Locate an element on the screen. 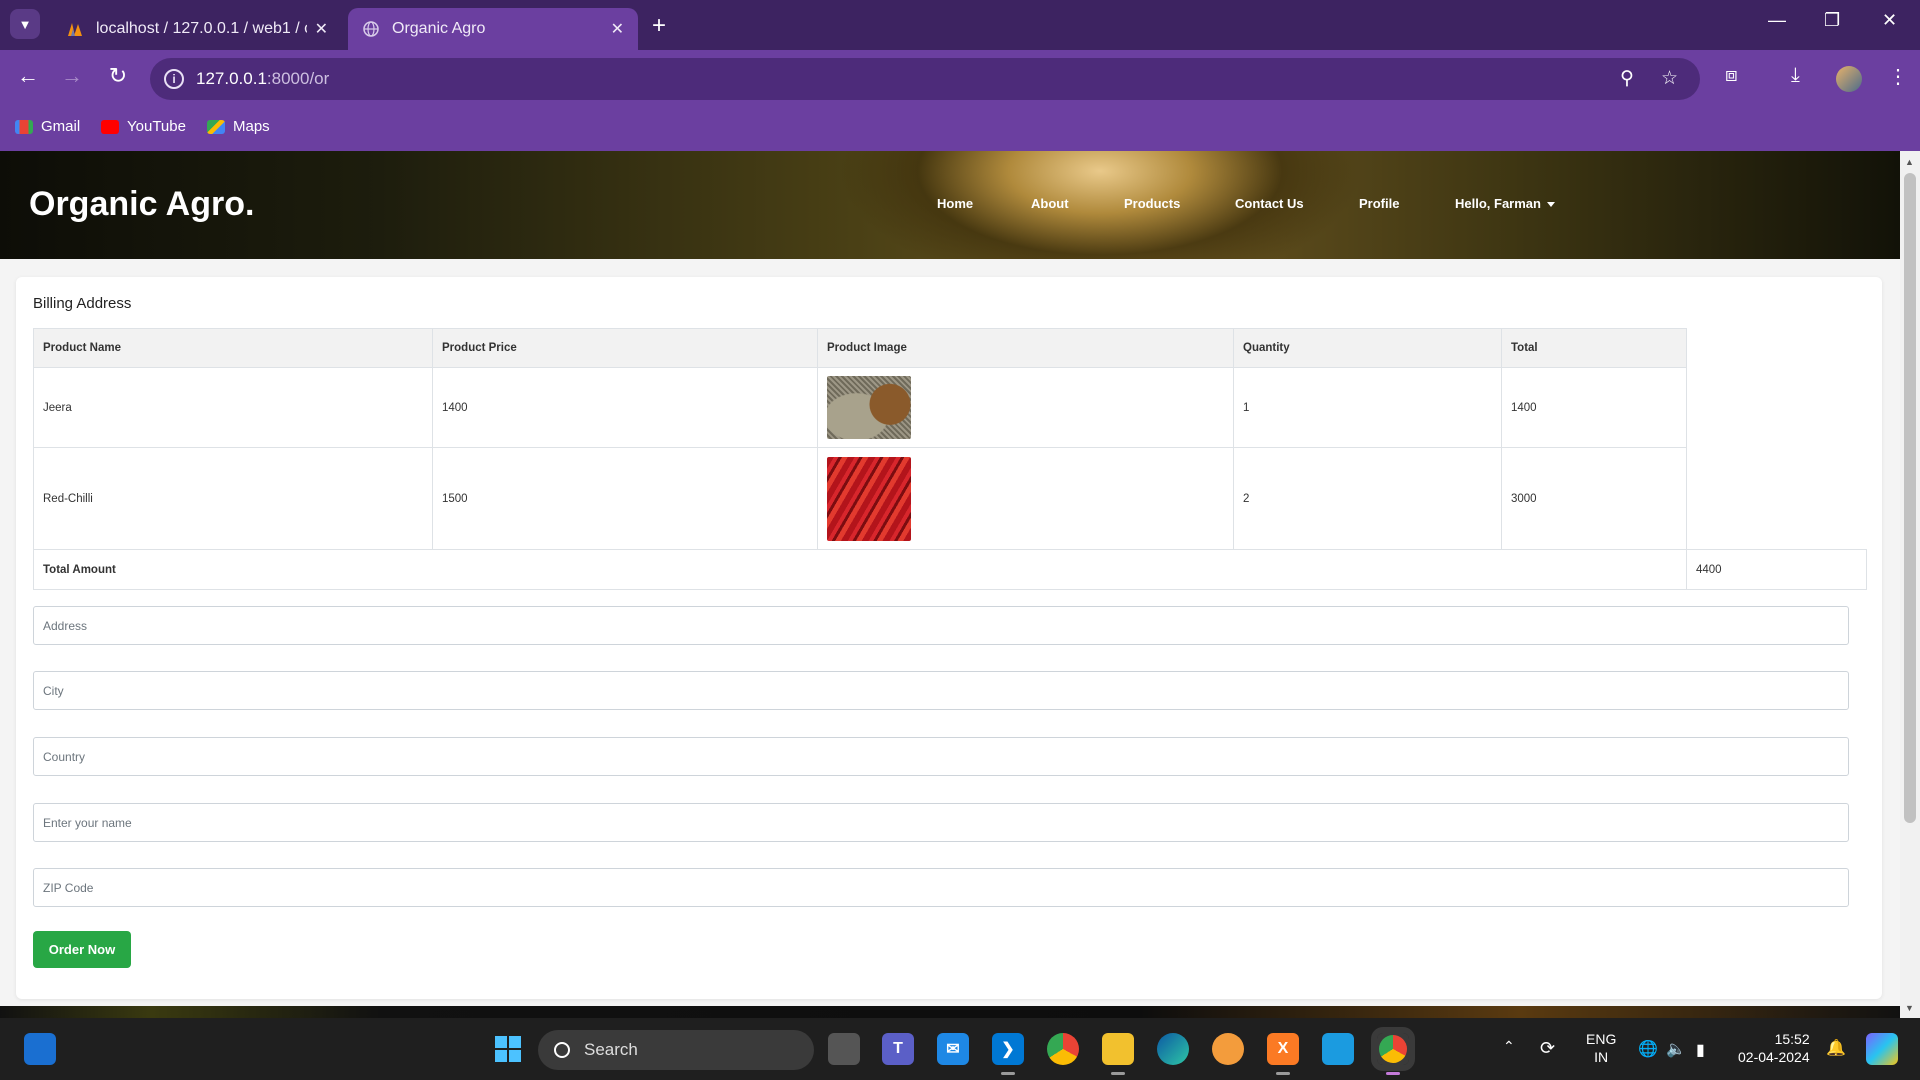 This screenshot has height=1080, width=1920. scroll-down-icon: ▼ is located at coordinates (1909, 1008).